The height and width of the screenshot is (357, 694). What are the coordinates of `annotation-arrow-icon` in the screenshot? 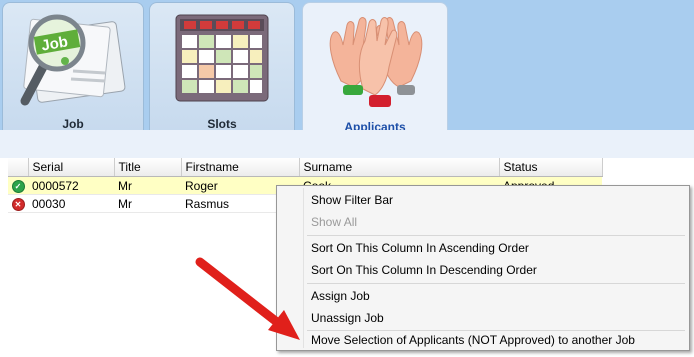 It's located at (247, 298).